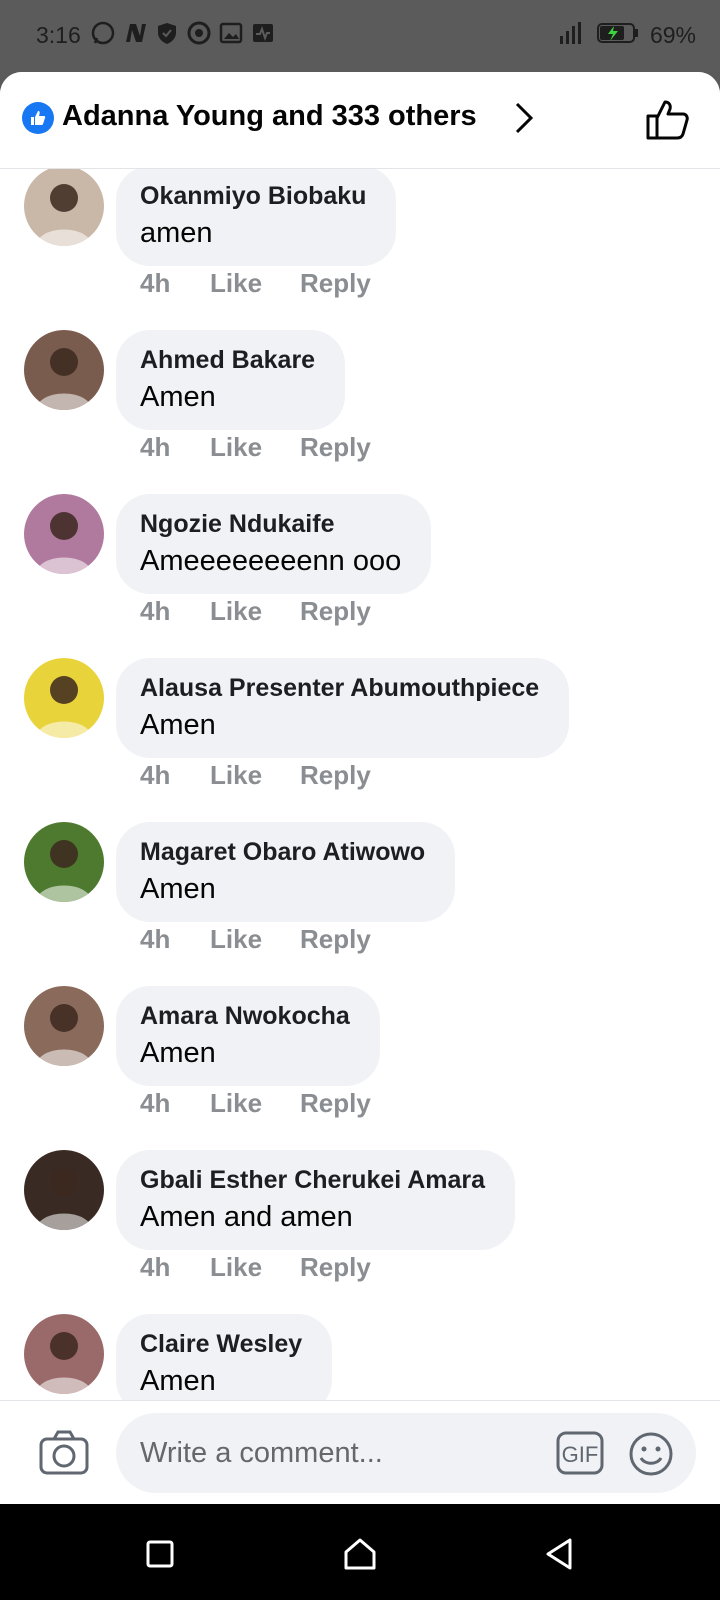 The height and width of the screenshot is (1600, 720). What do you see at coordinates (248, 1036) in the screenshot?
I see `comment-bubble: Amara Nwokocha Amen` at bounding box center [248, 1036].